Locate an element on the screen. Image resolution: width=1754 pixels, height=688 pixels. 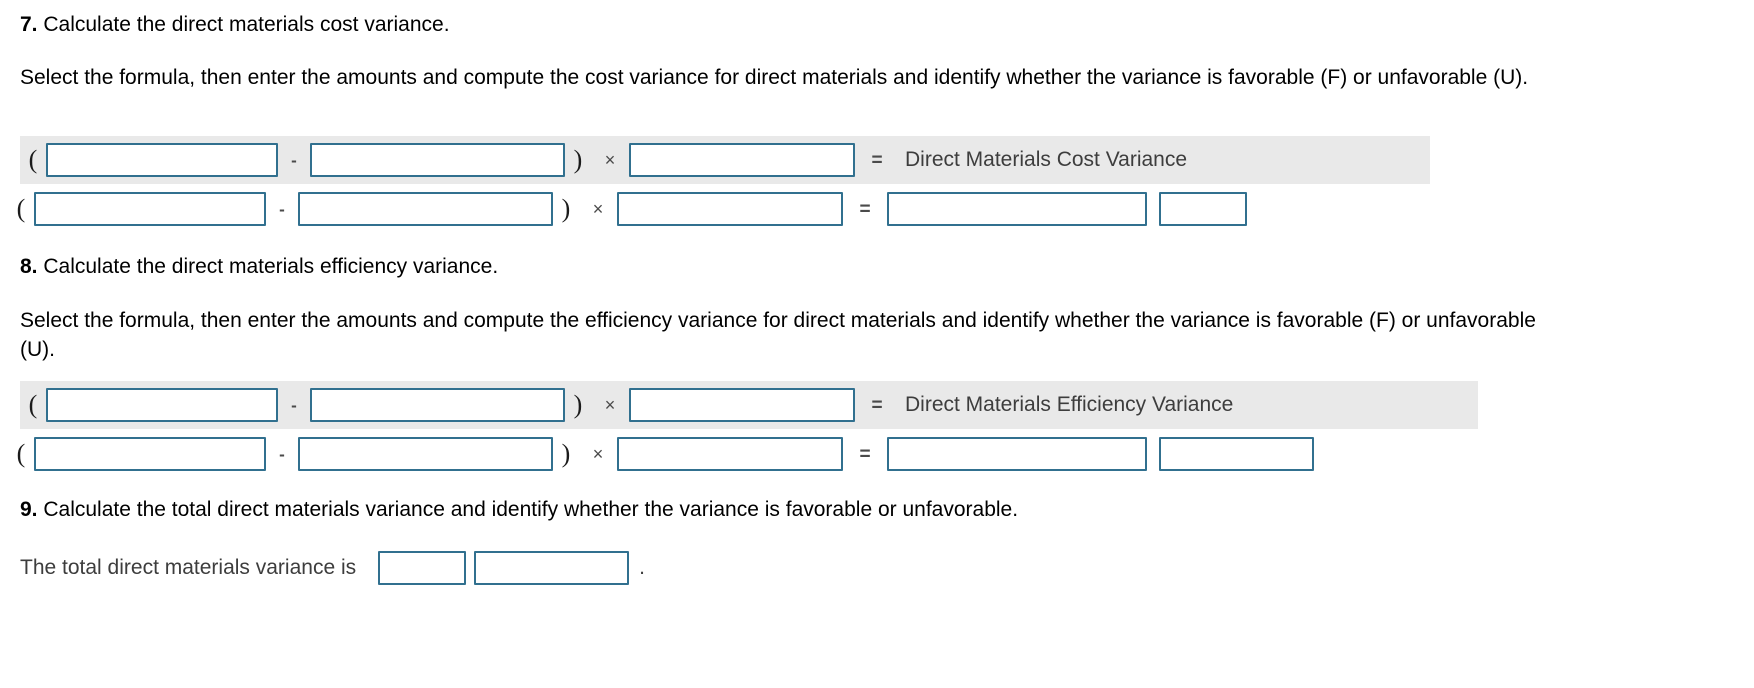
question-8-amount-row: ( - ) × = is located at coordinates (728, 454).